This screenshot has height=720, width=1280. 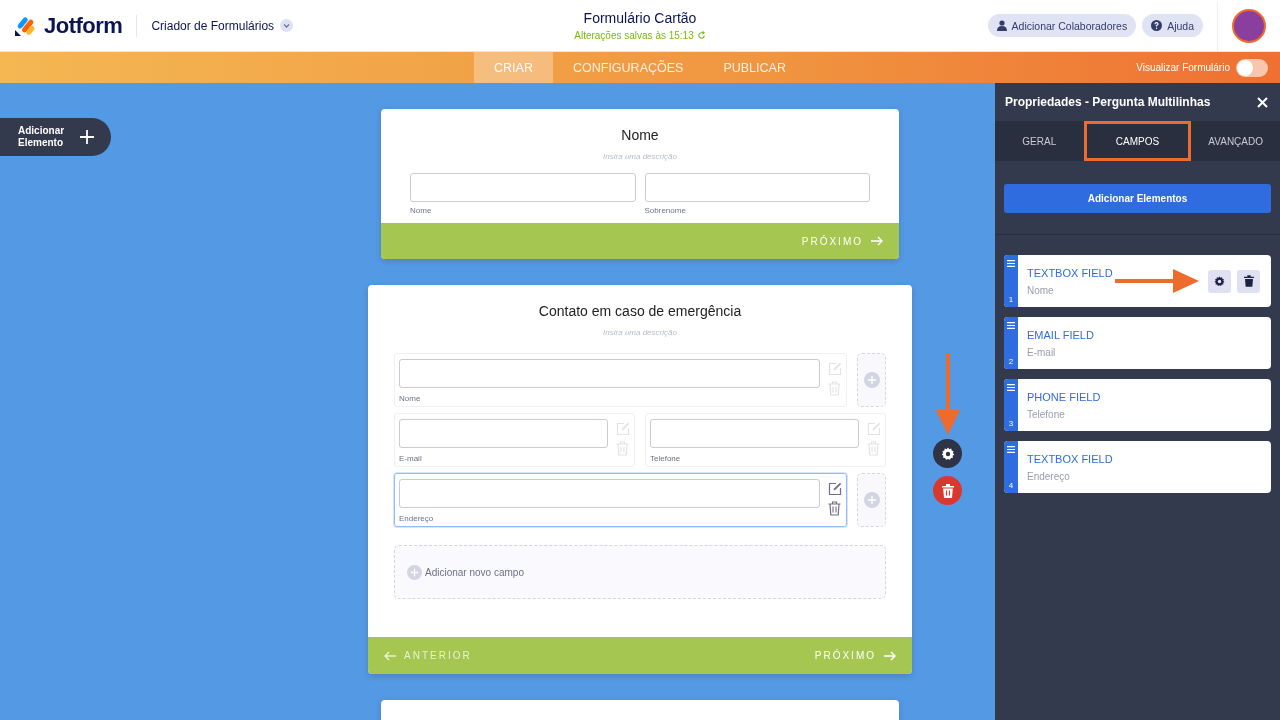 I want to click on field-block: Telefone, so click(x=765, y=440).